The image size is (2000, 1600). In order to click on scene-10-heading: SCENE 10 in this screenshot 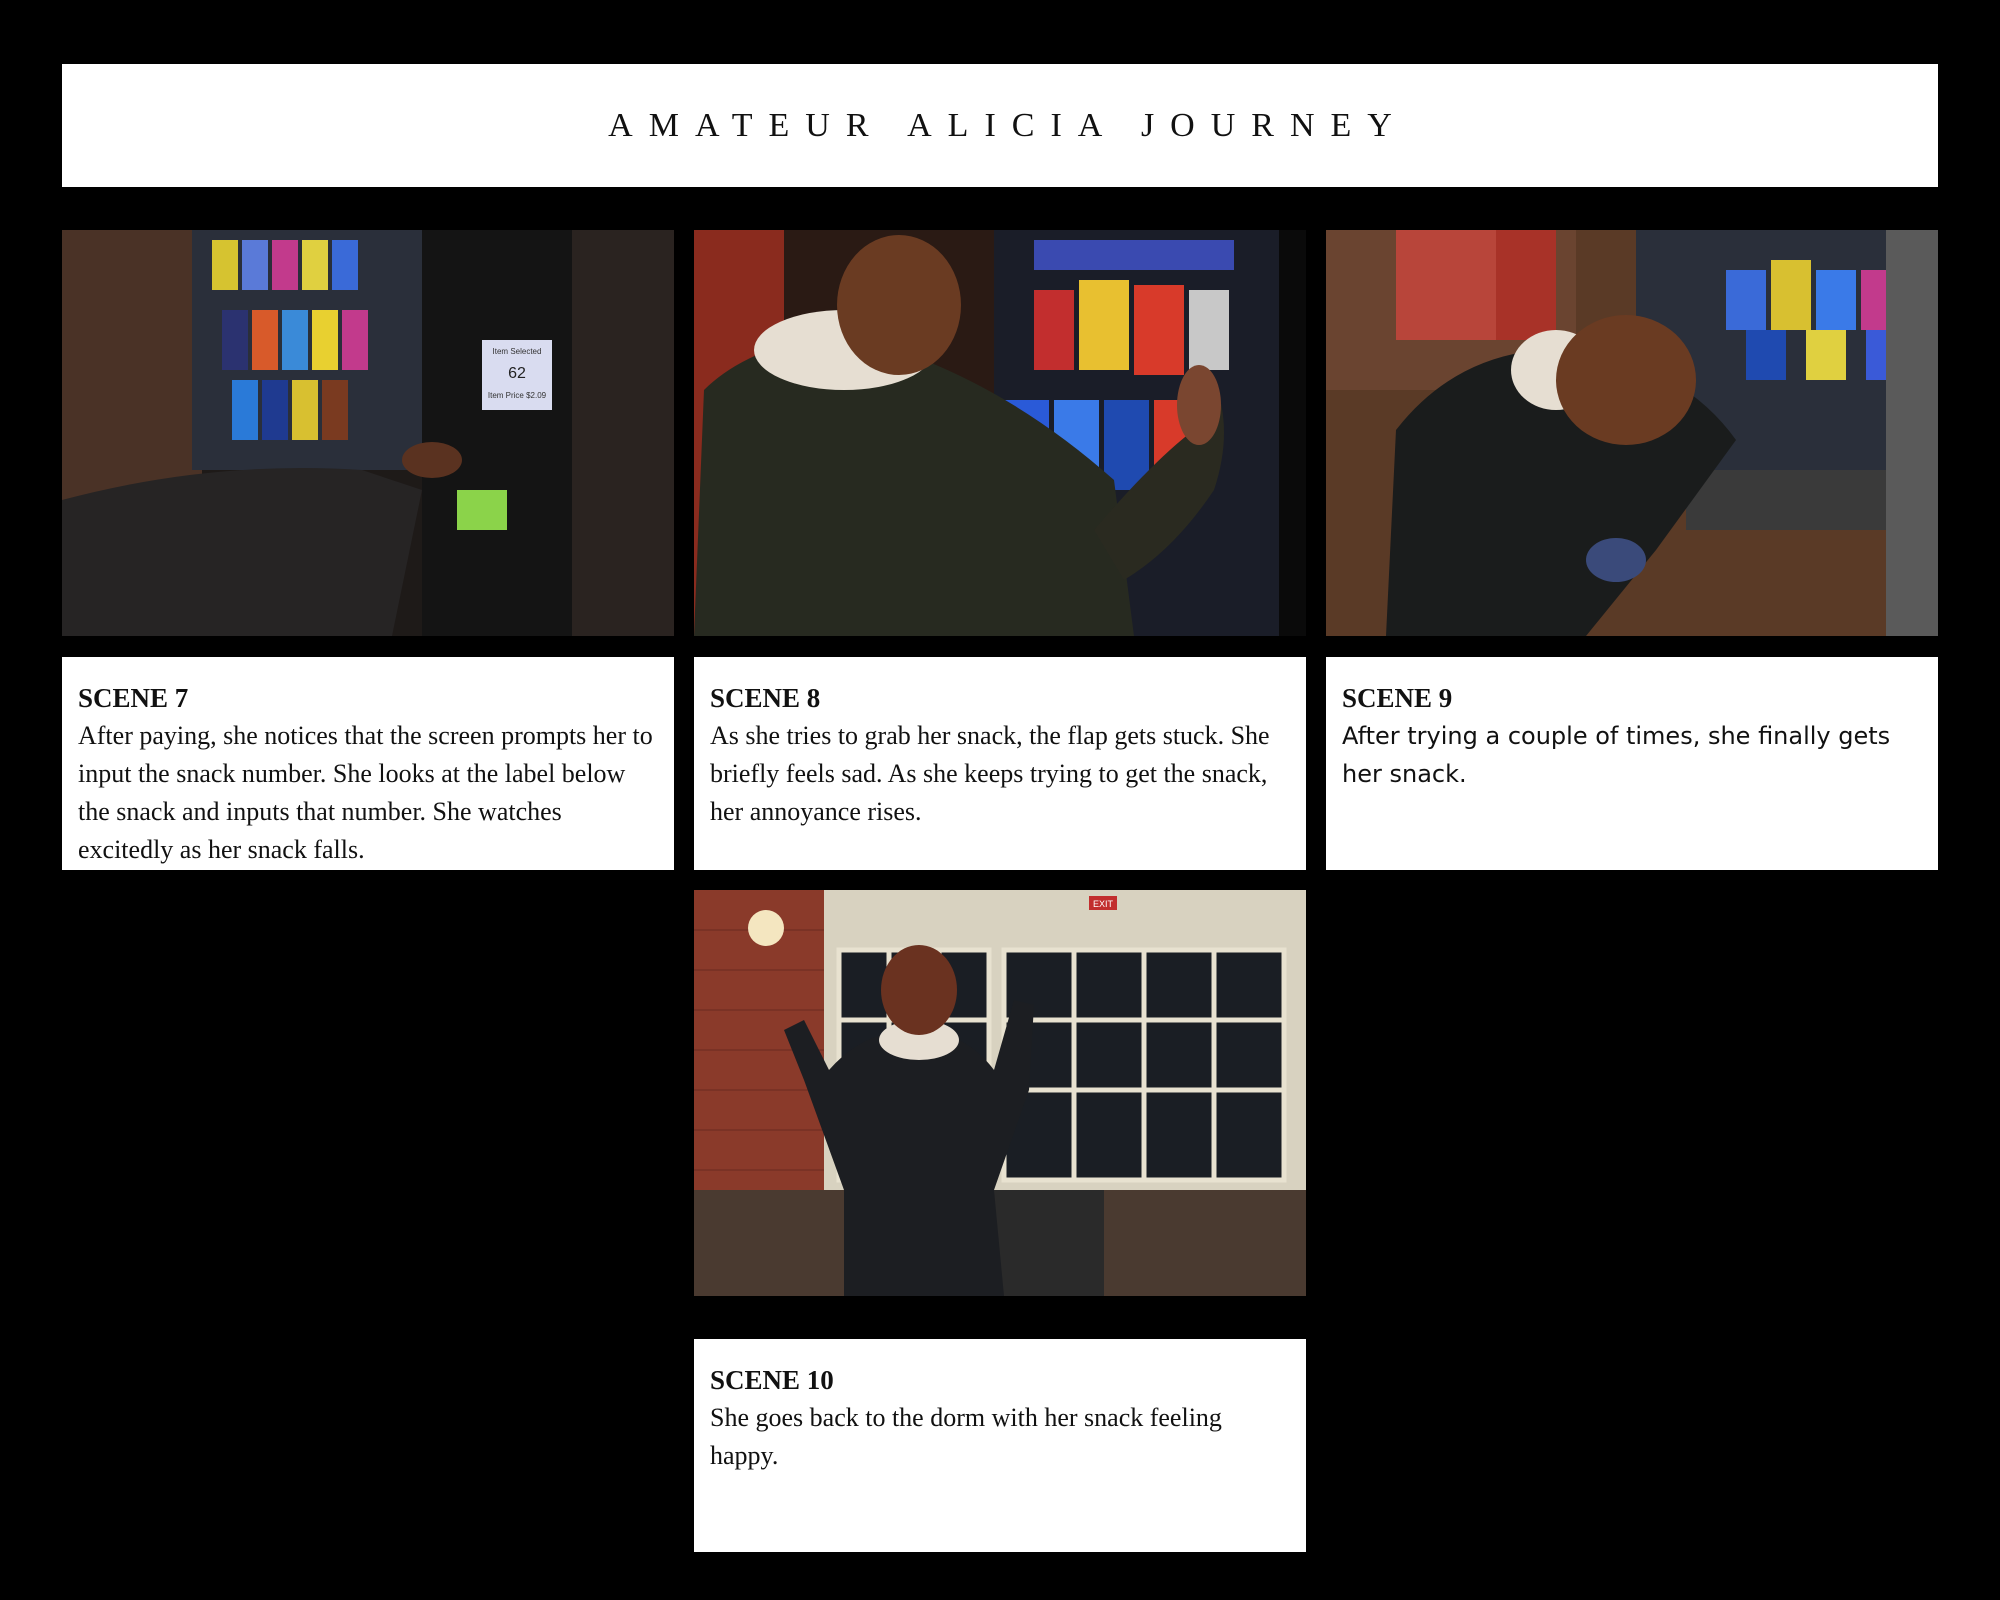, I will do `click(772, 1380)`.